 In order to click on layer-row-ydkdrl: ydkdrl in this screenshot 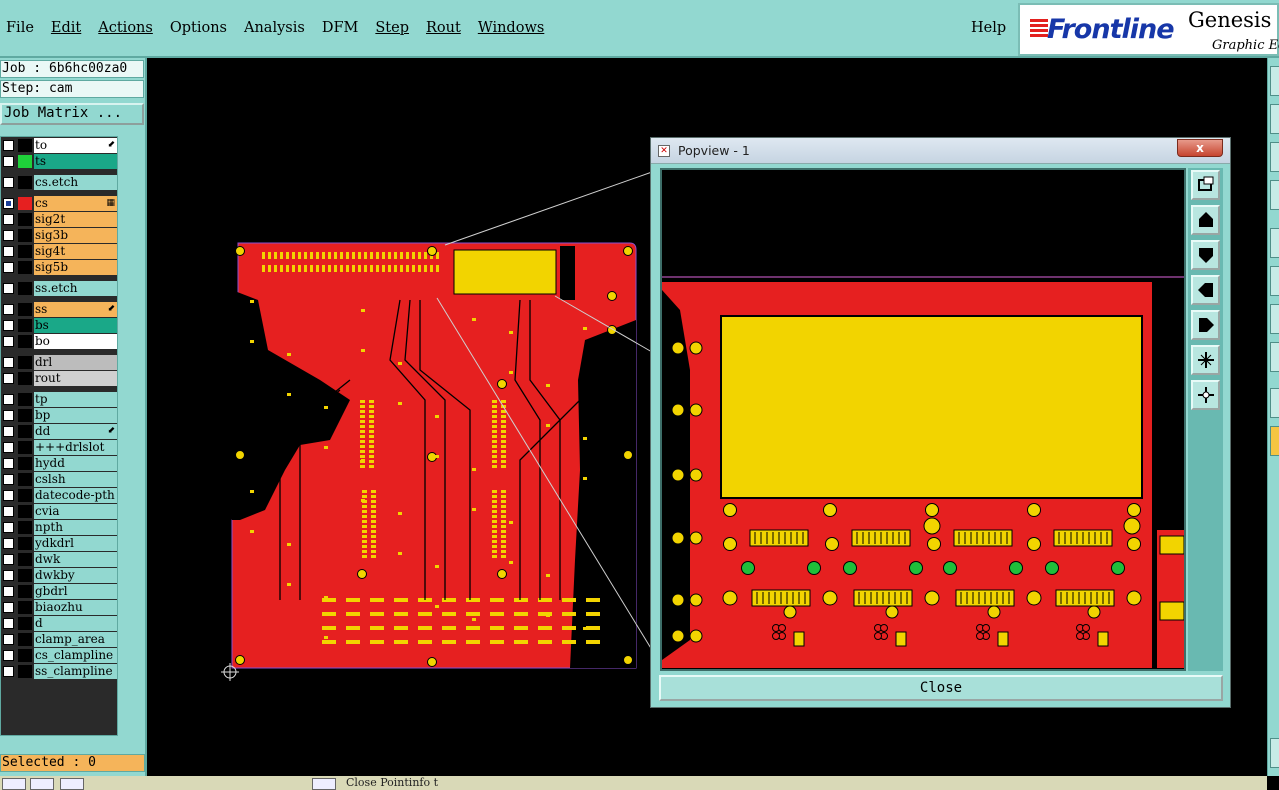, I will do `click(59, 543)`.